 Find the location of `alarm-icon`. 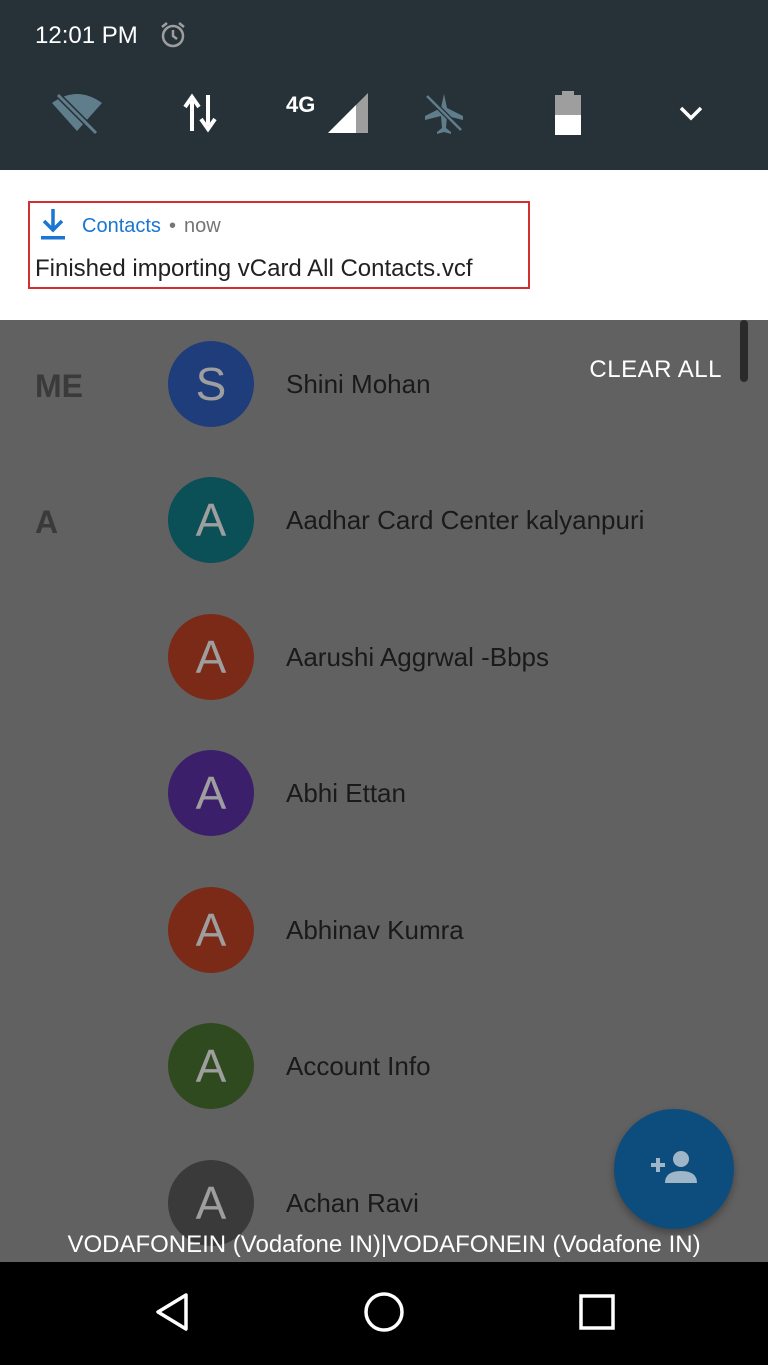

alarm-icon is located at coordinates (173, 35).